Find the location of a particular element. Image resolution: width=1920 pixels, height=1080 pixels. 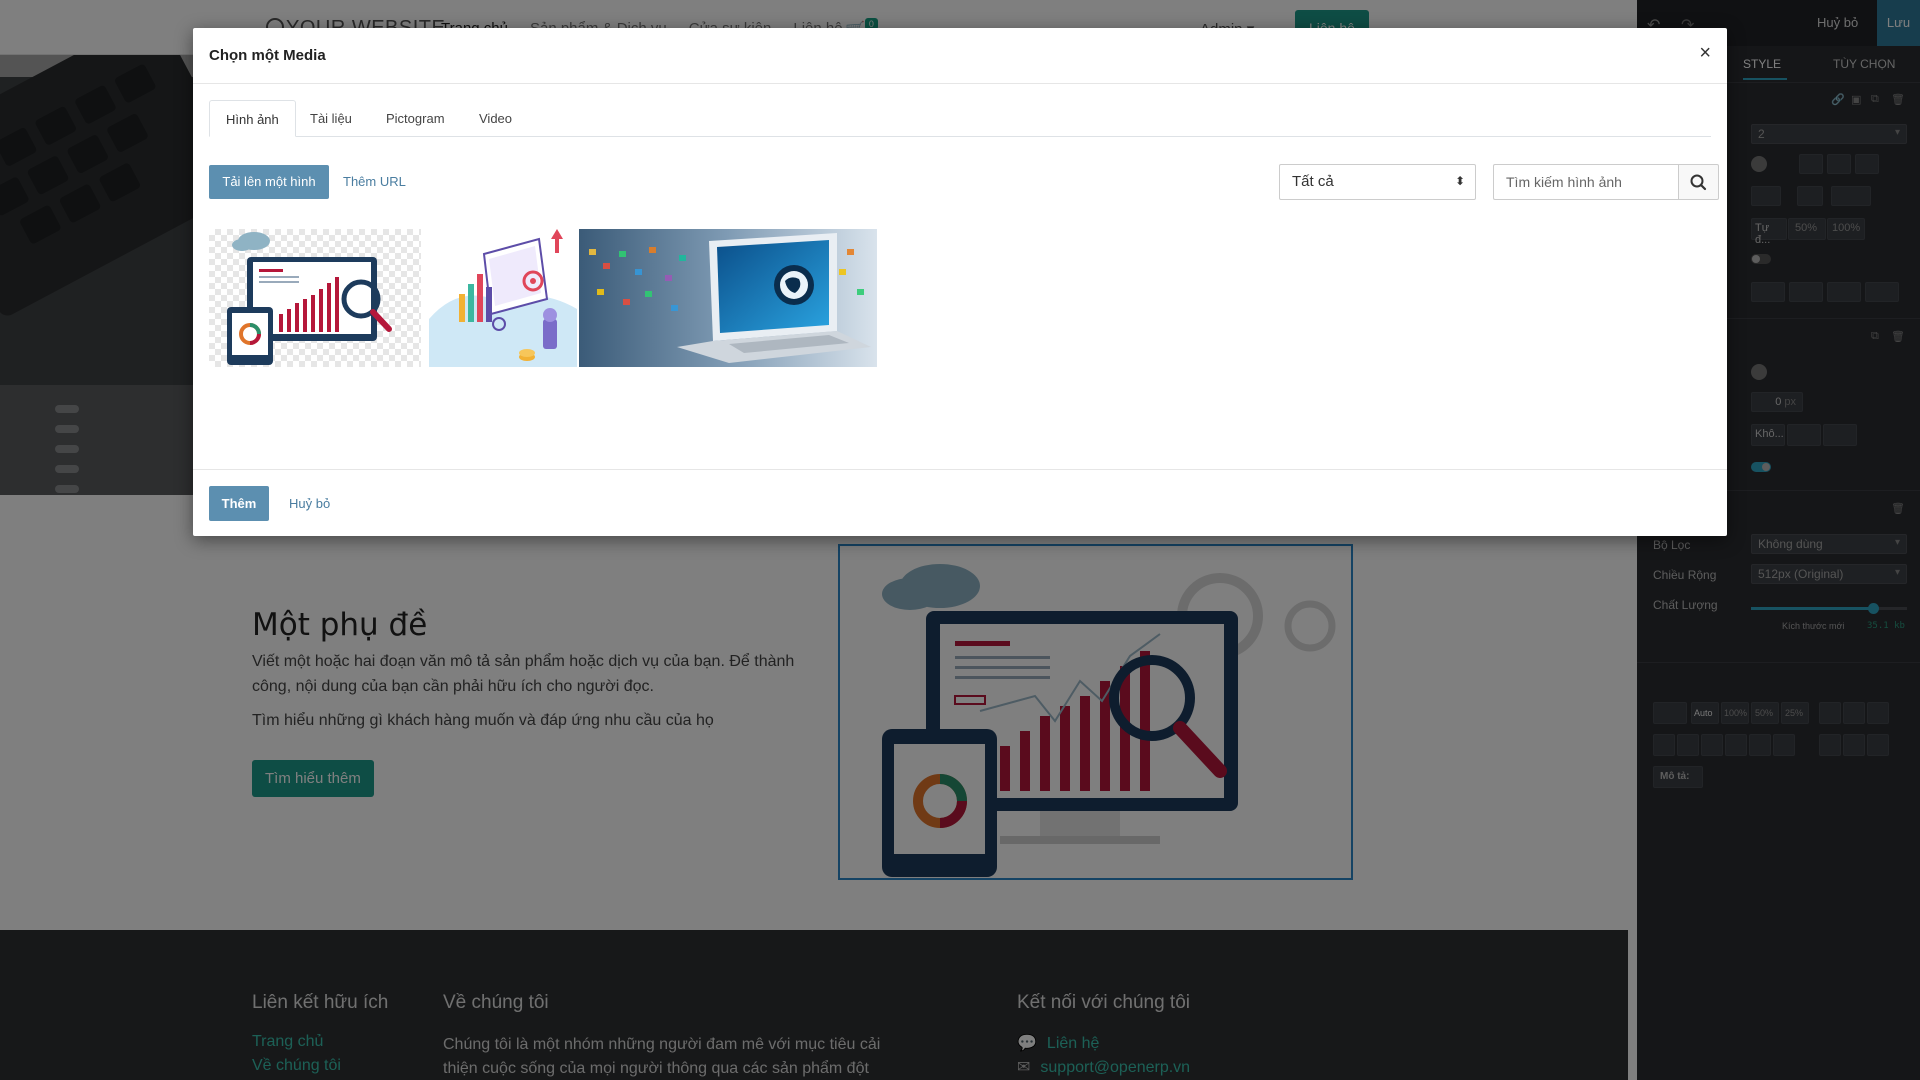

cancel-button: Huỷ bỏ is located at coordinates (309, 503).